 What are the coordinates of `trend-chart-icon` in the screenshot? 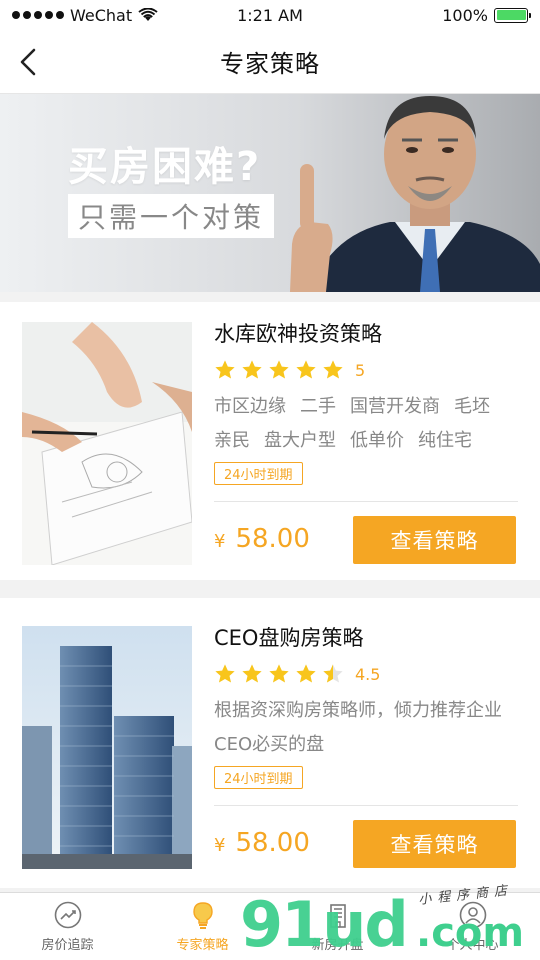 It's located at (67, 915).